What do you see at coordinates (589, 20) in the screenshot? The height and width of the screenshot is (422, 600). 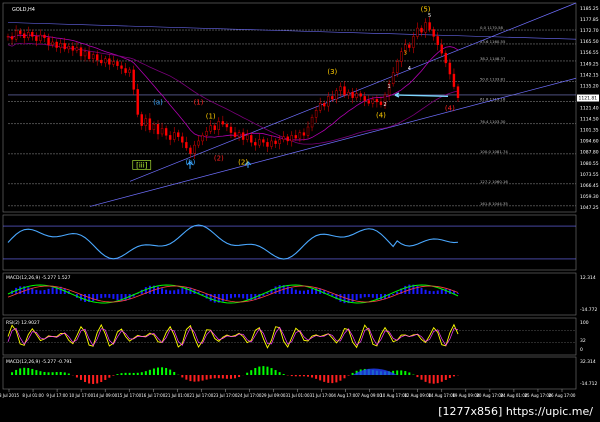 I see `price-tick-label: 1177.85` at bounding box center [589, 20].